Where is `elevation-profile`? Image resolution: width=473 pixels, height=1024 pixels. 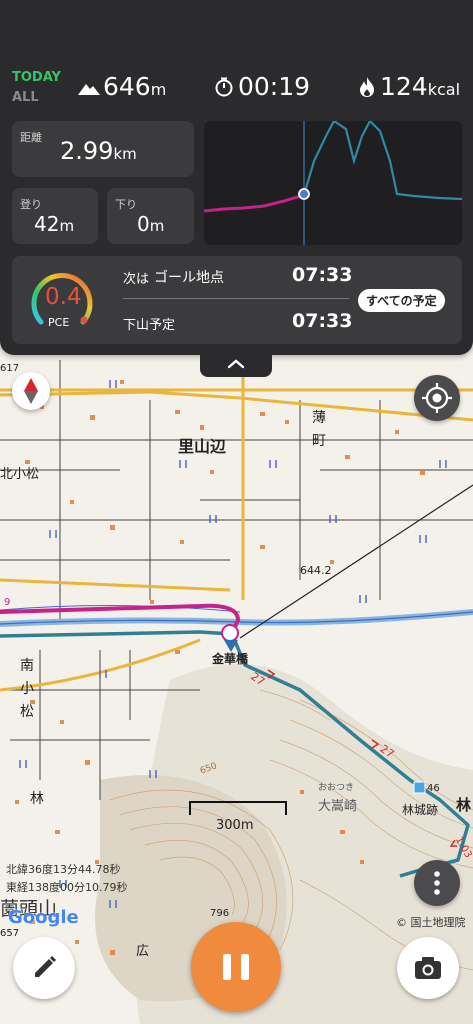
elevation-profile is located at coordinates (333, 183).